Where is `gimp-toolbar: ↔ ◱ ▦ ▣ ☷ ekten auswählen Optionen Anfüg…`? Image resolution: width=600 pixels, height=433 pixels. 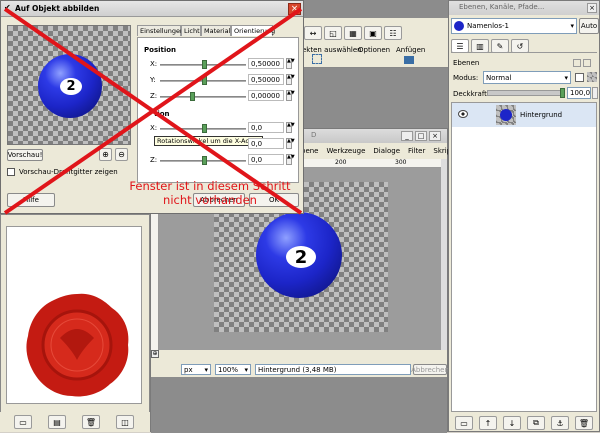
gimp-toolbar: ↔ ◱ ▦ ▣ ☷ ekten auswählen Optionen Anfüg… is located at coordinates (374, 43).